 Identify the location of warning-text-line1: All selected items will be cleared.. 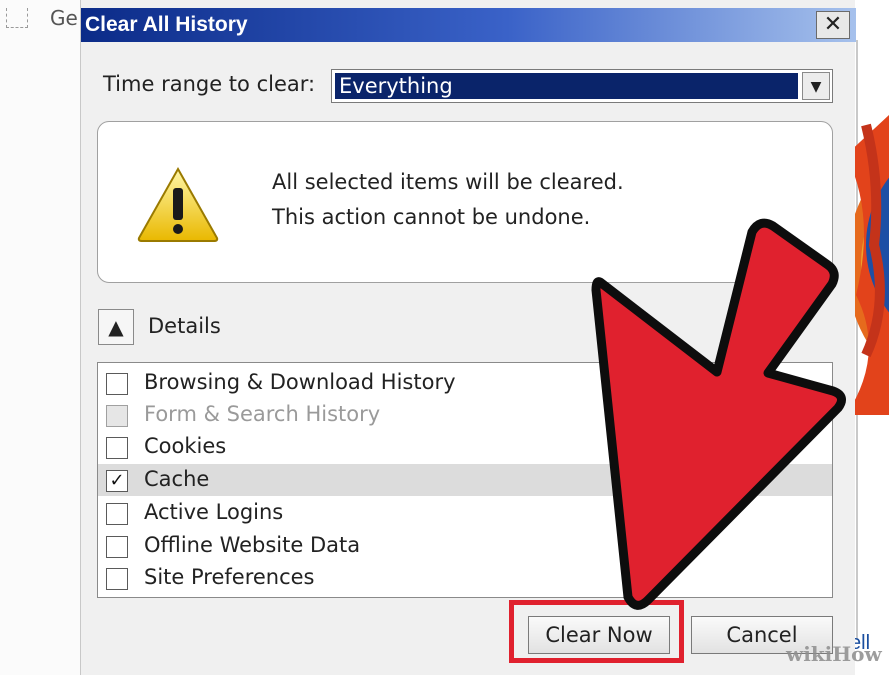
(448, 182).